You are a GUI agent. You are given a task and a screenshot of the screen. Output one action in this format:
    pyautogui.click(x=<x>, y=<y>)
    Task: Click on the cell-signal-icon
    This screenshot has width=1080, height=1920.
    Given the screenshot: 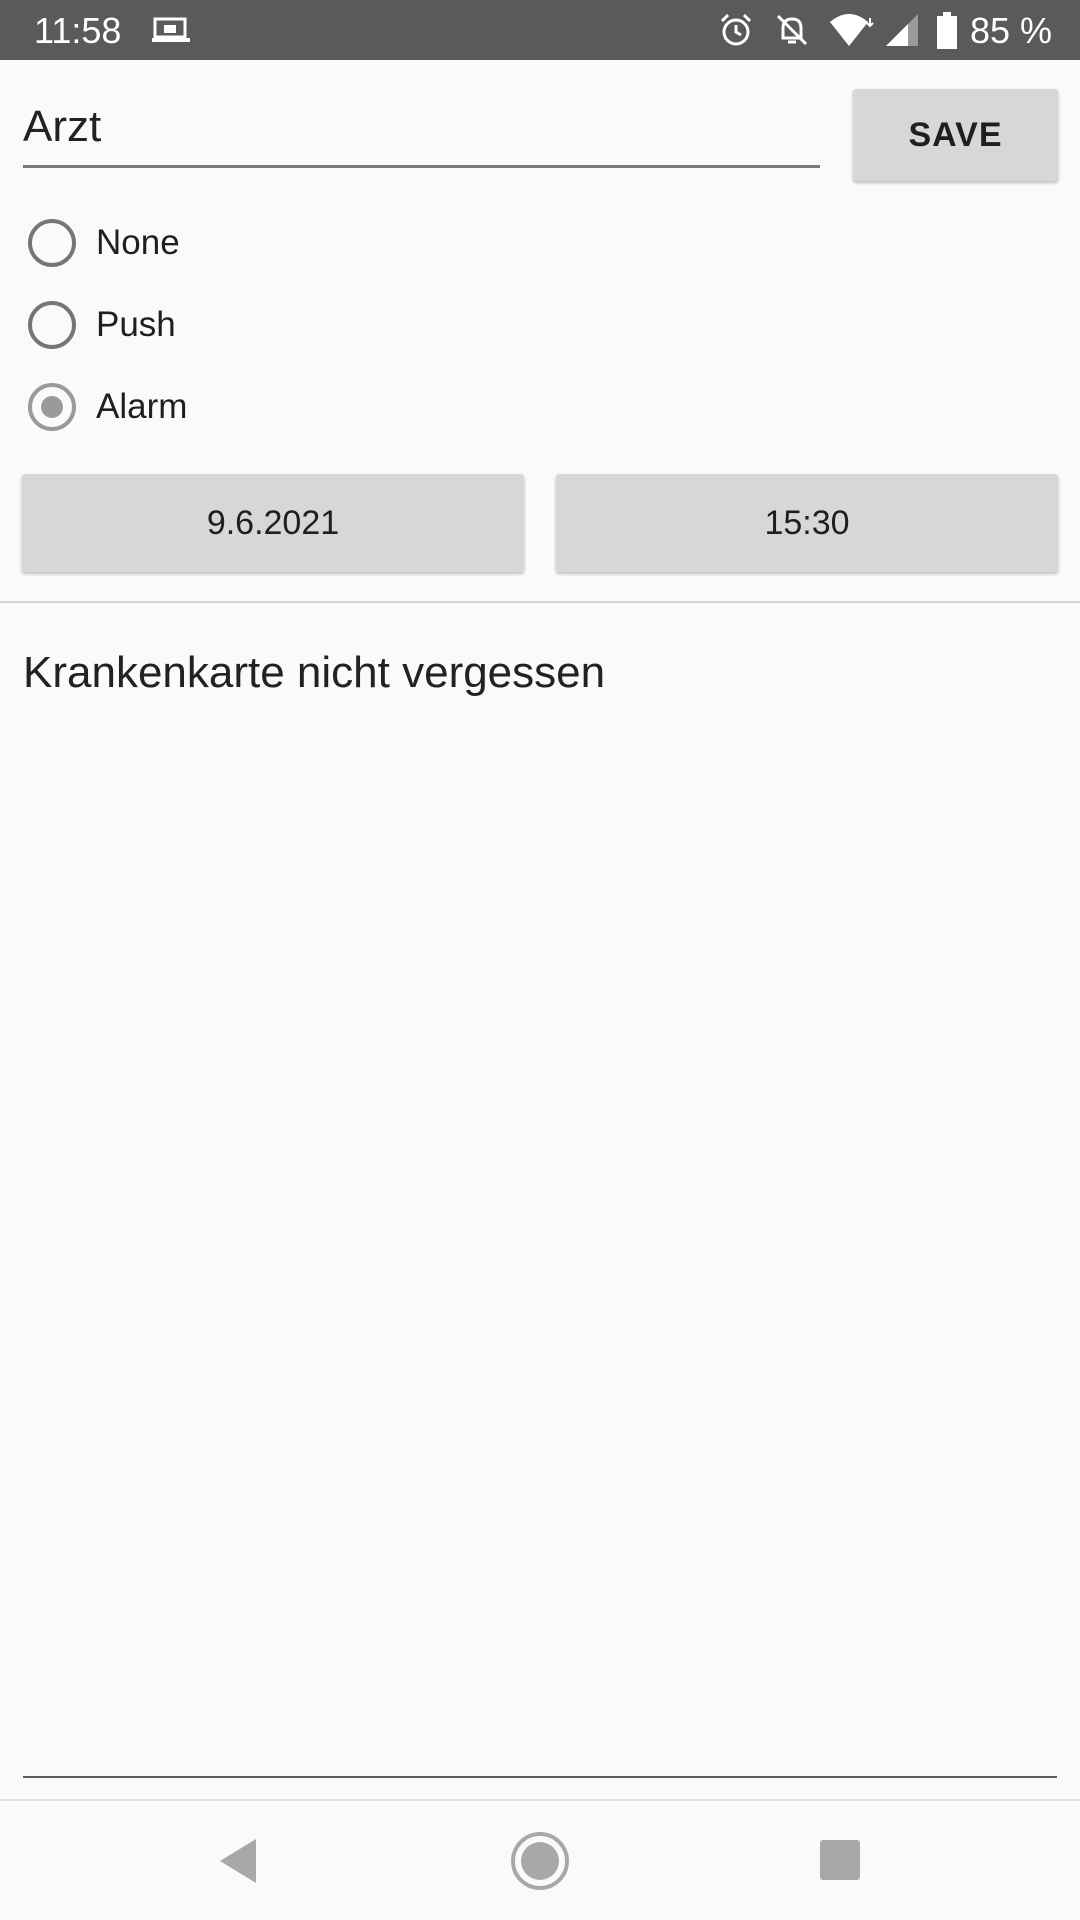 What is the action you would take?
    pyautogui.click(x=902, y=30)
    